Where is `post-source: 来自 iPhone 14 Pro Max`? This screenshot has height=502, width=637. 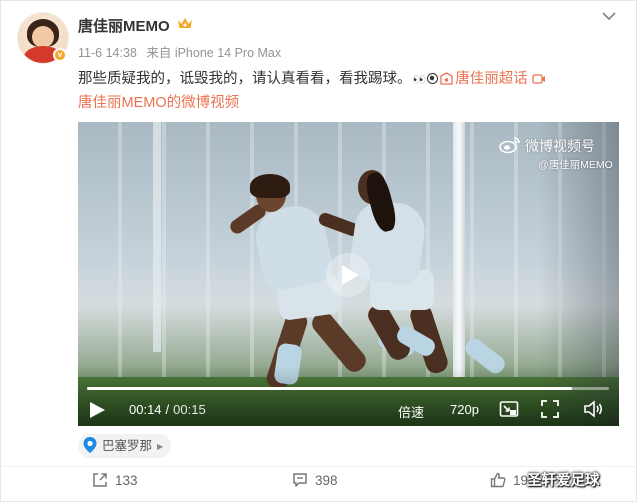
post-source: 来自 iPhone 14 Pro Max is located at coordinates (214, 53).